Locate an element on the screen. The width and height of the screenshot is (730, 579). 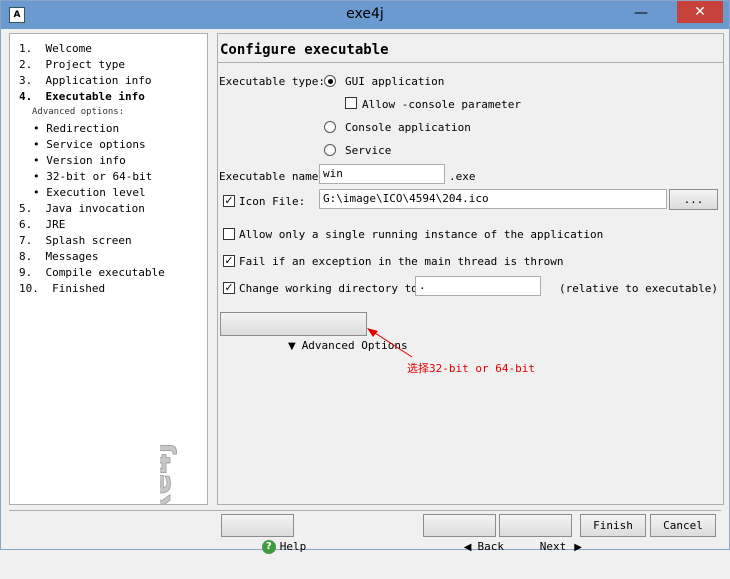
step-redirection: • Redirection is located at coordinates (76, 128).